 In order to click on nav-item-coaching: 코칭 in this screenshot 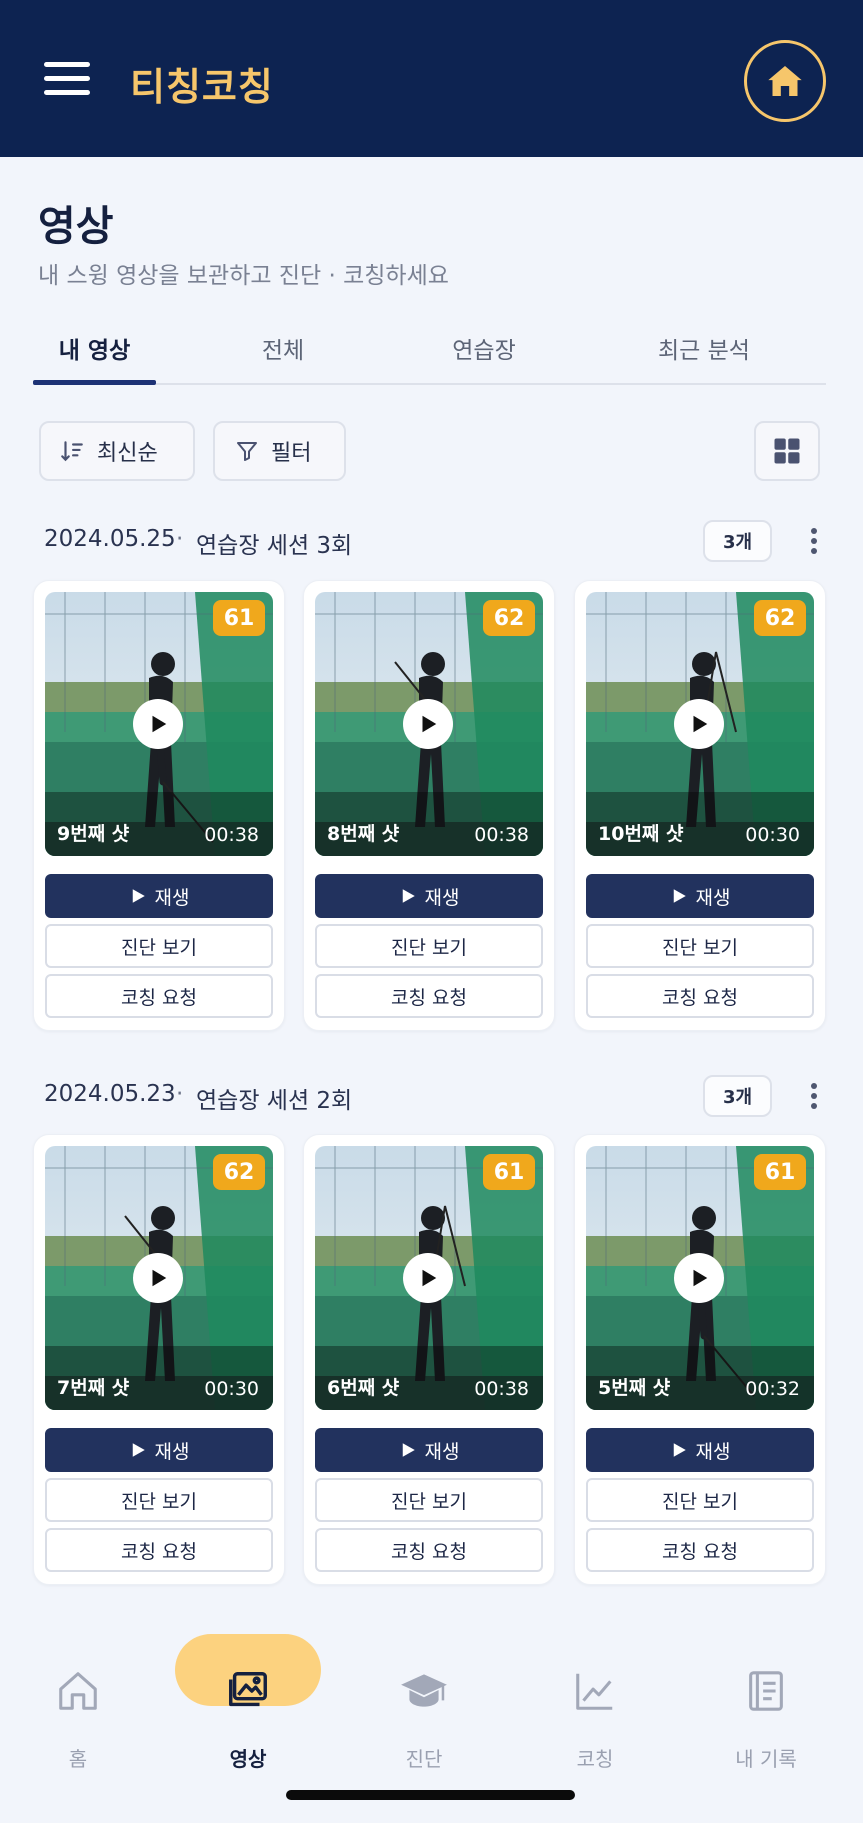, I will do `click(595, 1707)`.